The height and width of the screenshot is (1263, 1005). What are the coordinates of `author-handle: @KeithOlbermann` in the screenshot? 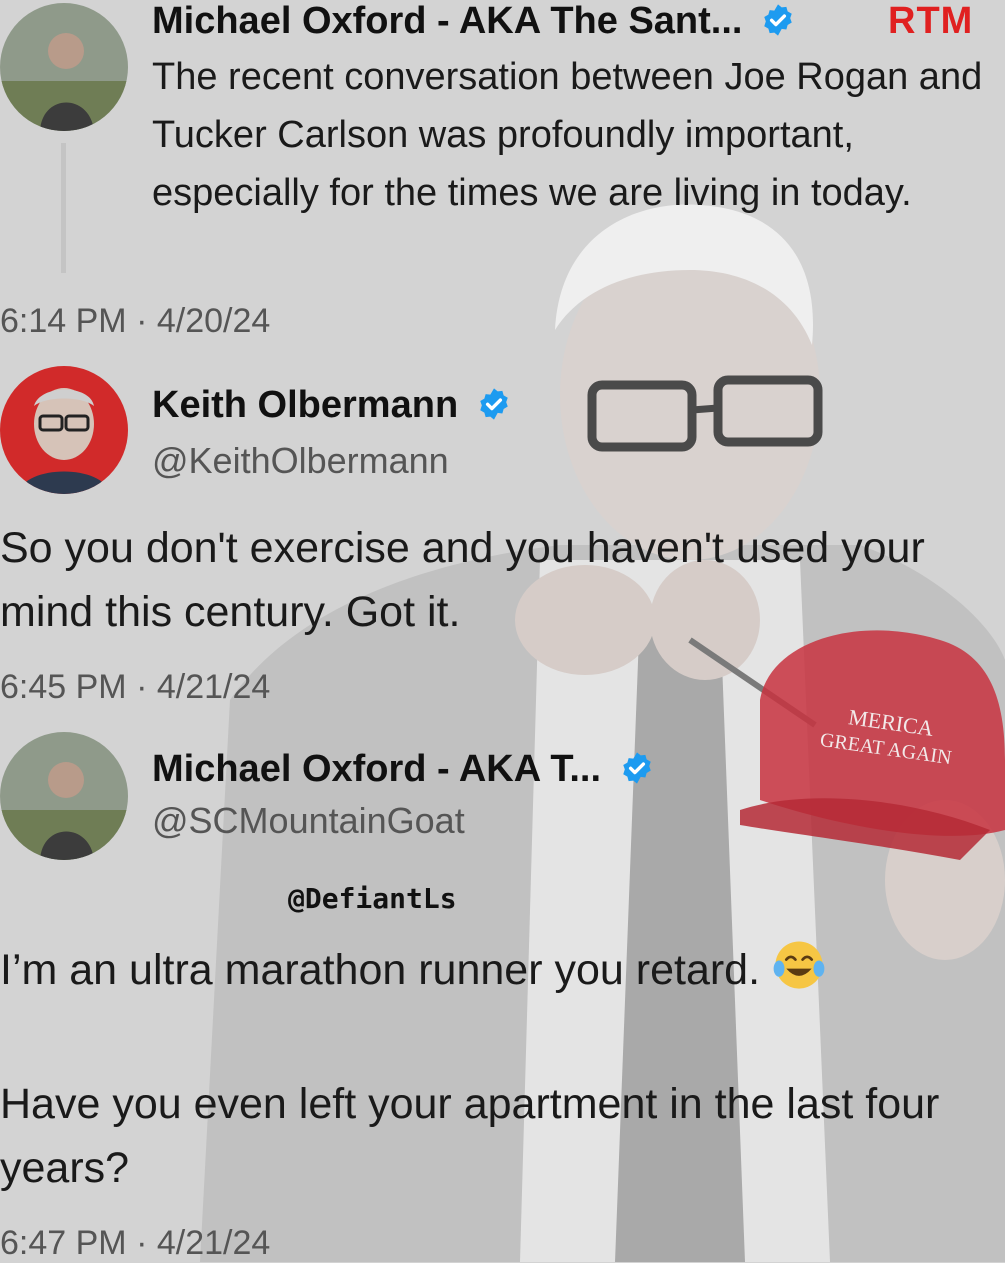 It's located at (300, 461).